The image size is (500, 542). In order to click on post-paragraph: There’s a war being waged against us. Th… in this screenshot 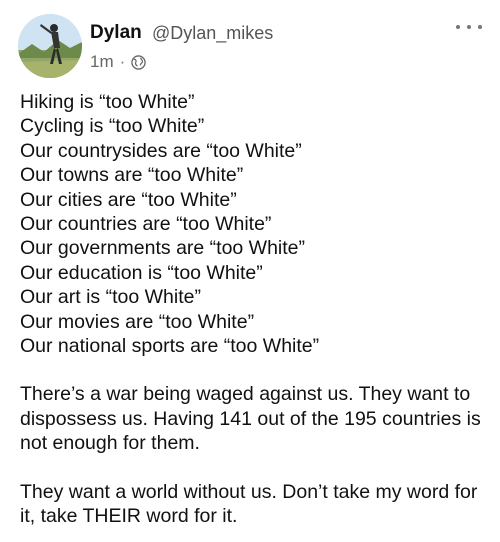, I will do `click(250, 419)`.